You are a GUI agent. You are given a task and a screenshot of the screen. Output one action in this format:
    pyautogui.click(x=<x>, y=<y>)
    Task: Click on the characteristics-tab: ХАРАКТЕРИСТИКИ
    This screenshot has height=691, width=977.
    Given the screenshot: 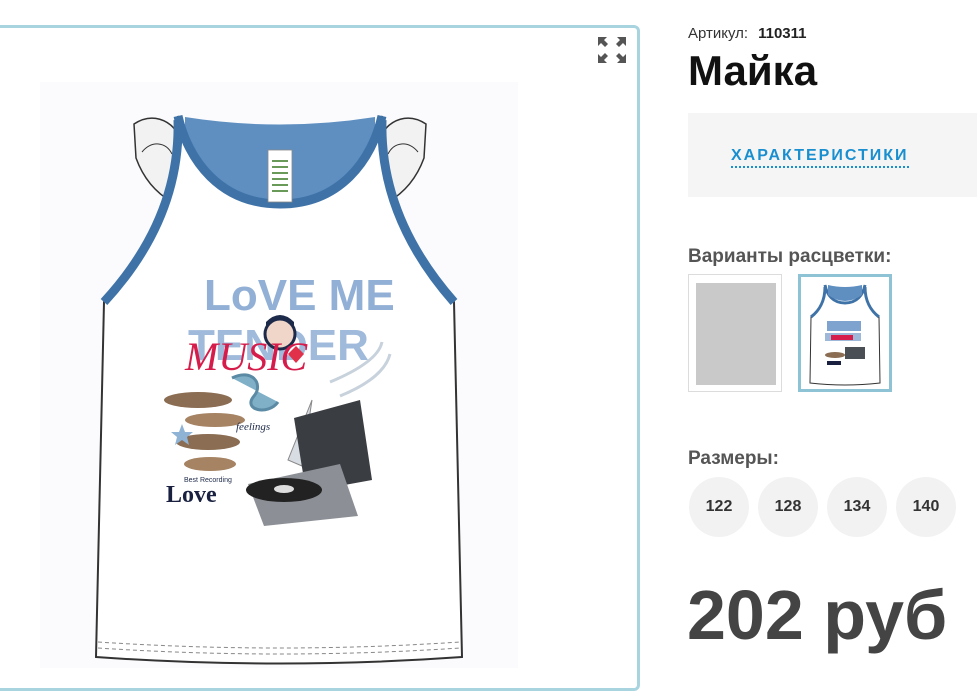 What is the action you would take?
    pyautogui.click(x=820, y=157)
    